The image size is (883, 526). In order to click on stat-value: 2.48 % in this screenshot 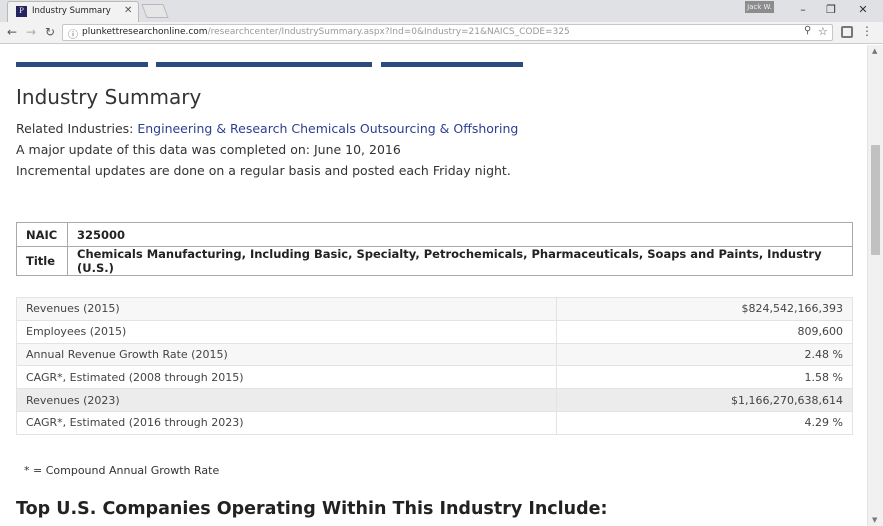, I will do `click(704, 354)`.